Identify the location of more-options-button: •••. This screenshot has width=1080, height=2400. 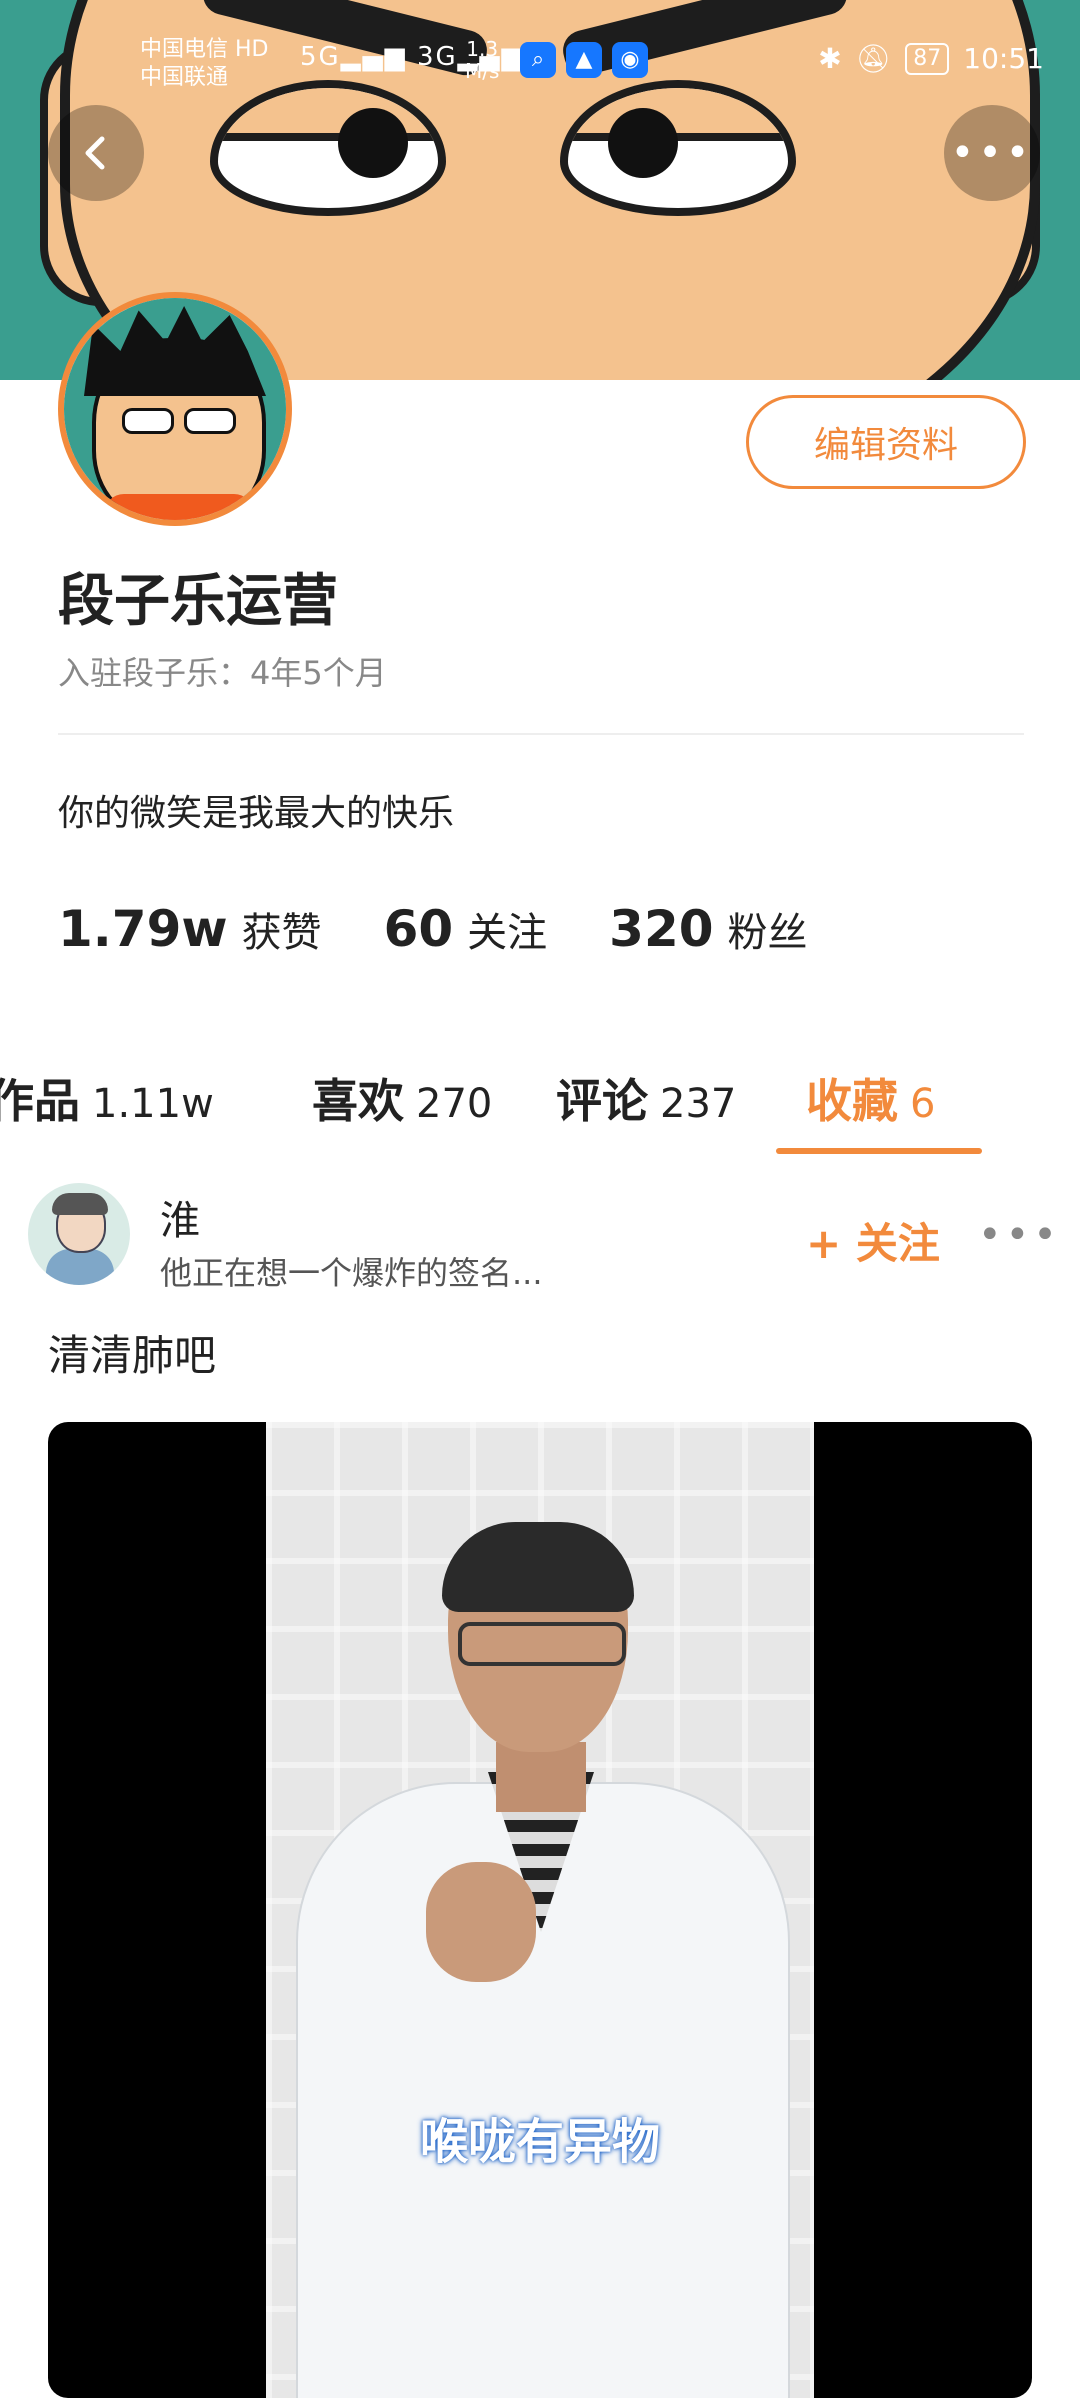
(992, 153).